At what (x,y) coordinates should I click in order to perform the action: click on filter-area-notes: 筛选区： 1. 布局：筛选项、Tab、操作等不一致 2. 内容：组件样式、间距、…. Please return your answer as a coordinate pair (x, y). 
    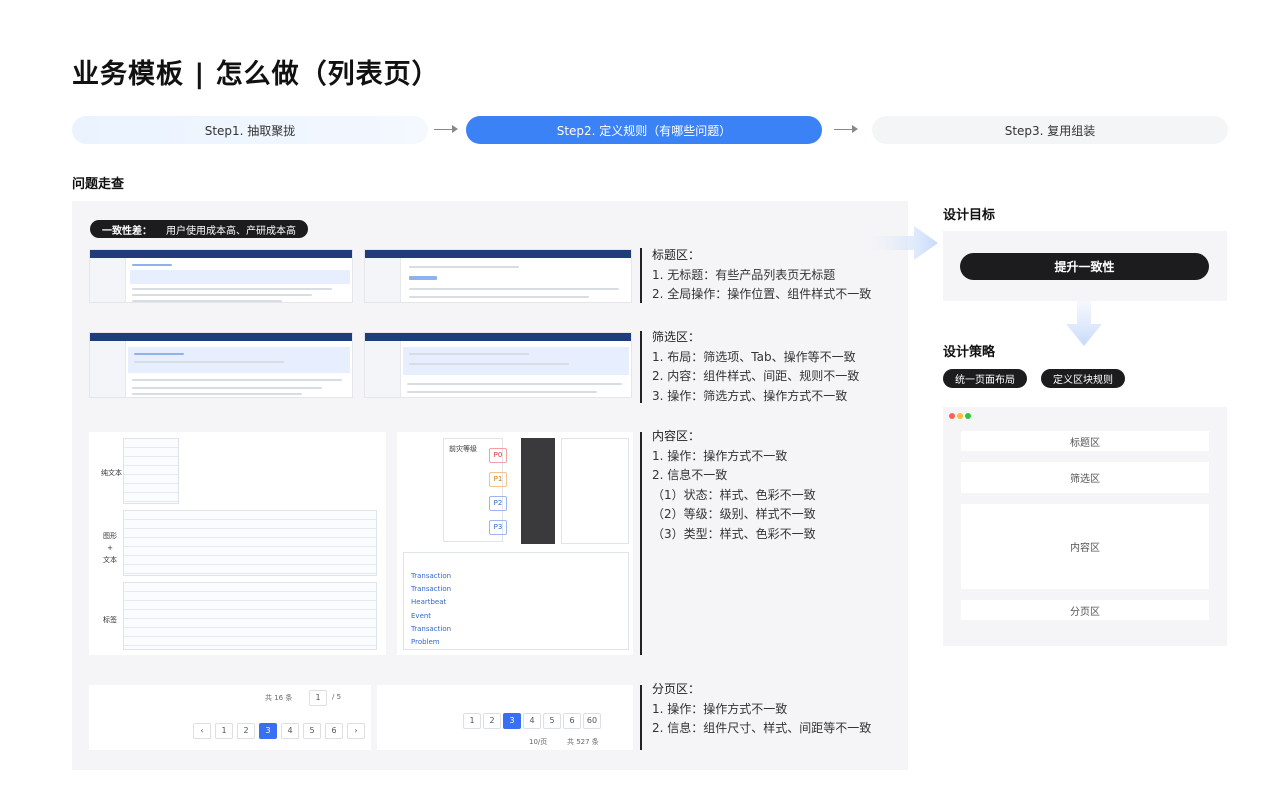
    Looking at the image, I should click on (755, 367).